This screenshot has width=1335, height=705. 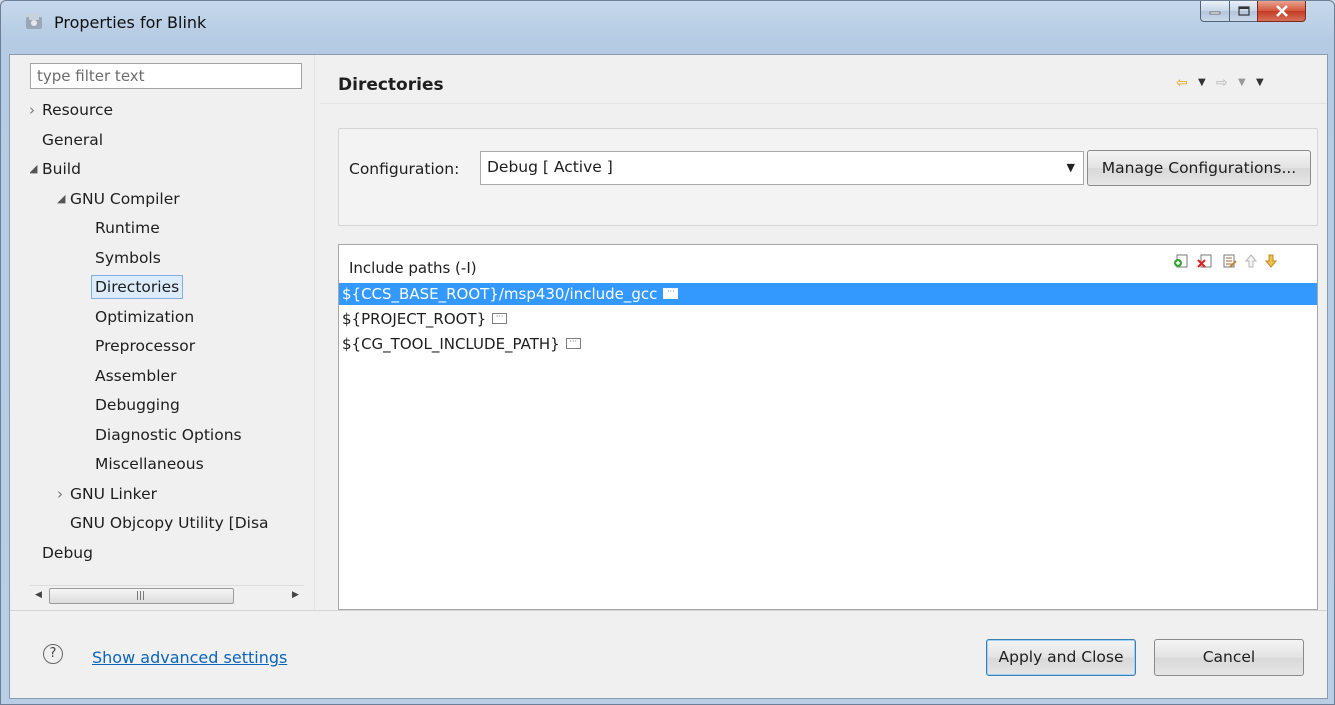 I want to click on maximize-button, so click(x=1243, y=11).